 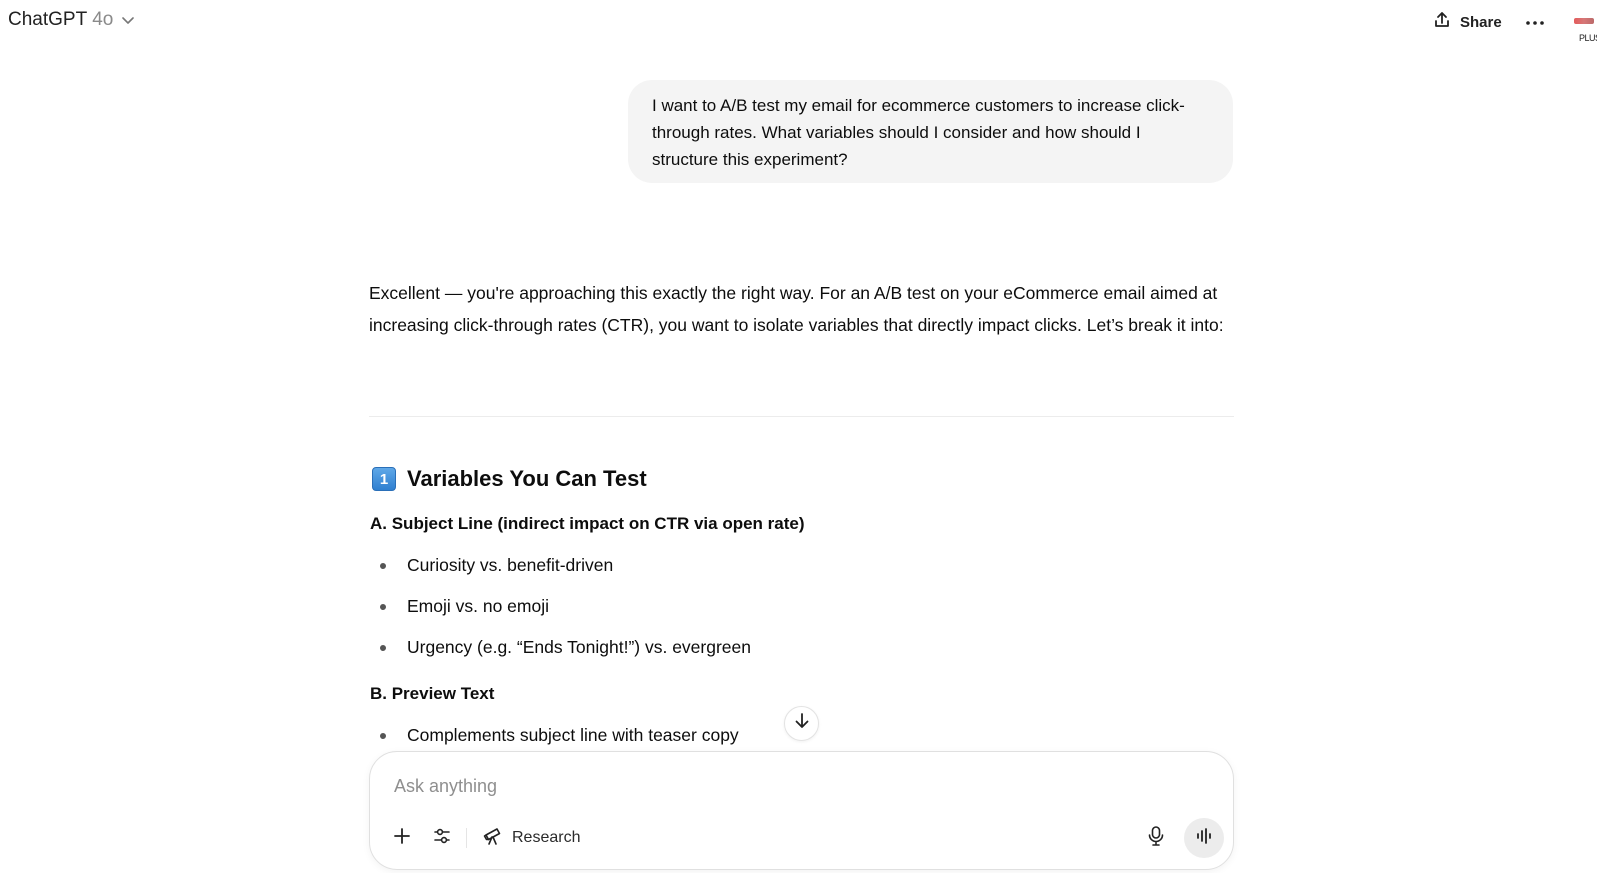 I want to click on composer: Research, so click(x=801, y=810).